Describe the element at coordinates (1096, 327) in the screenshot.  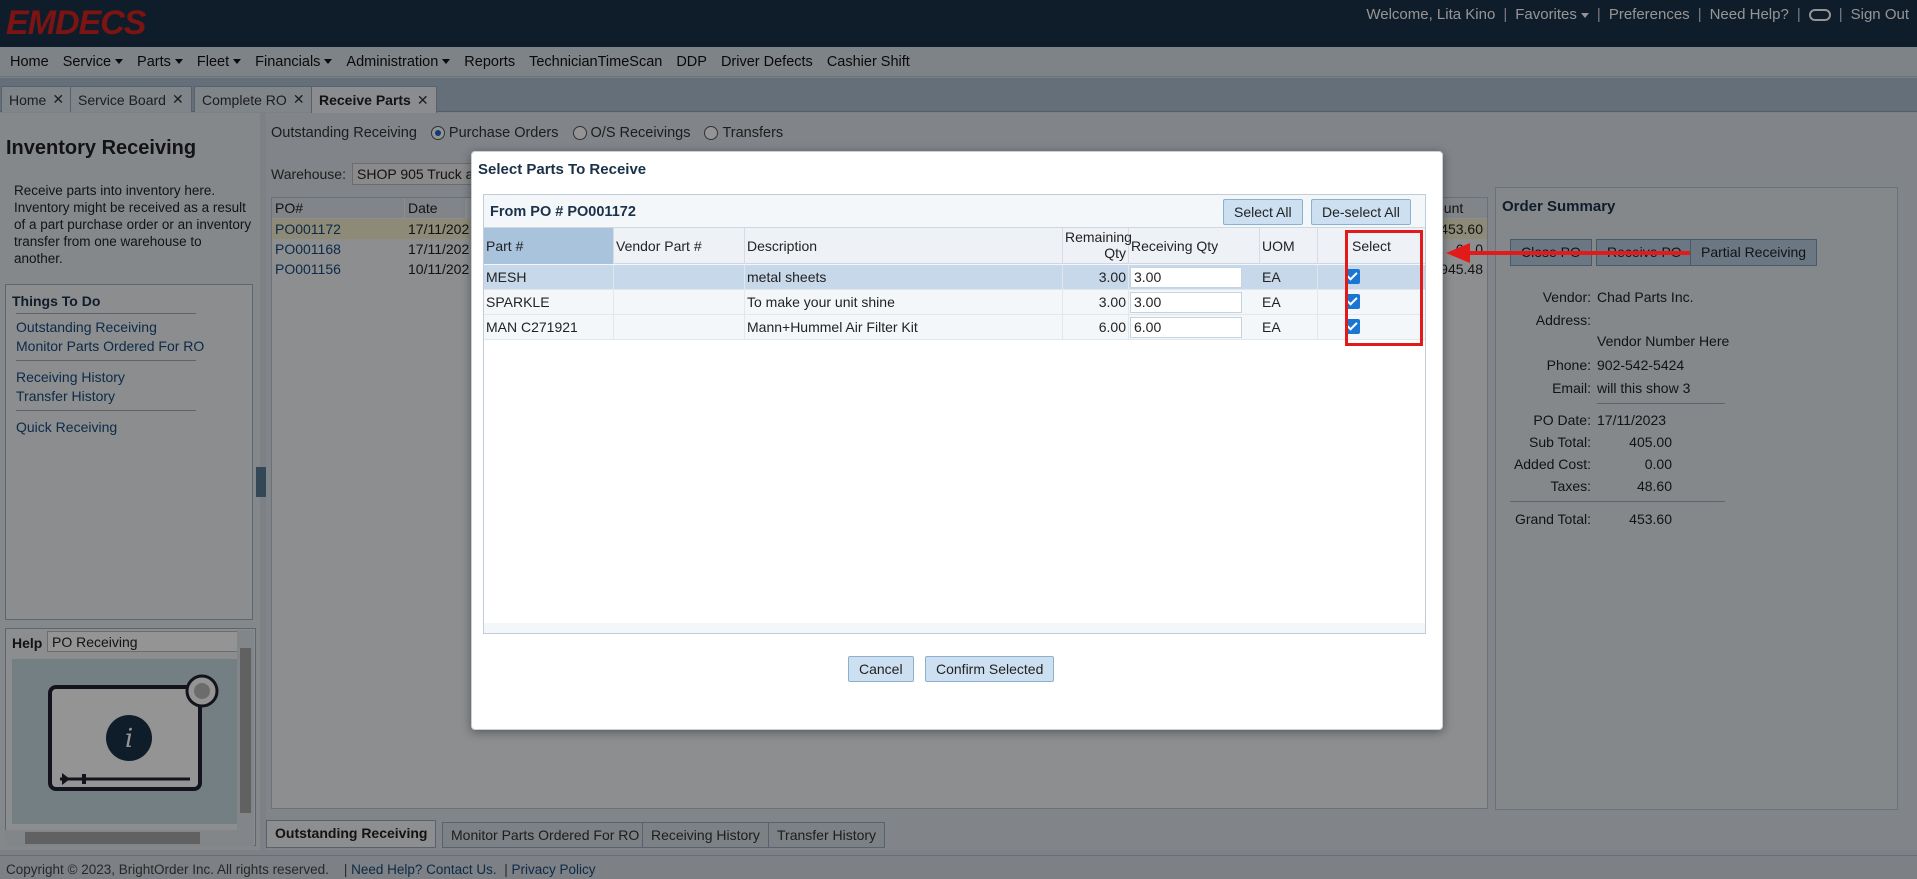
I see `remaining-qty-cell: 6.00` at that location.